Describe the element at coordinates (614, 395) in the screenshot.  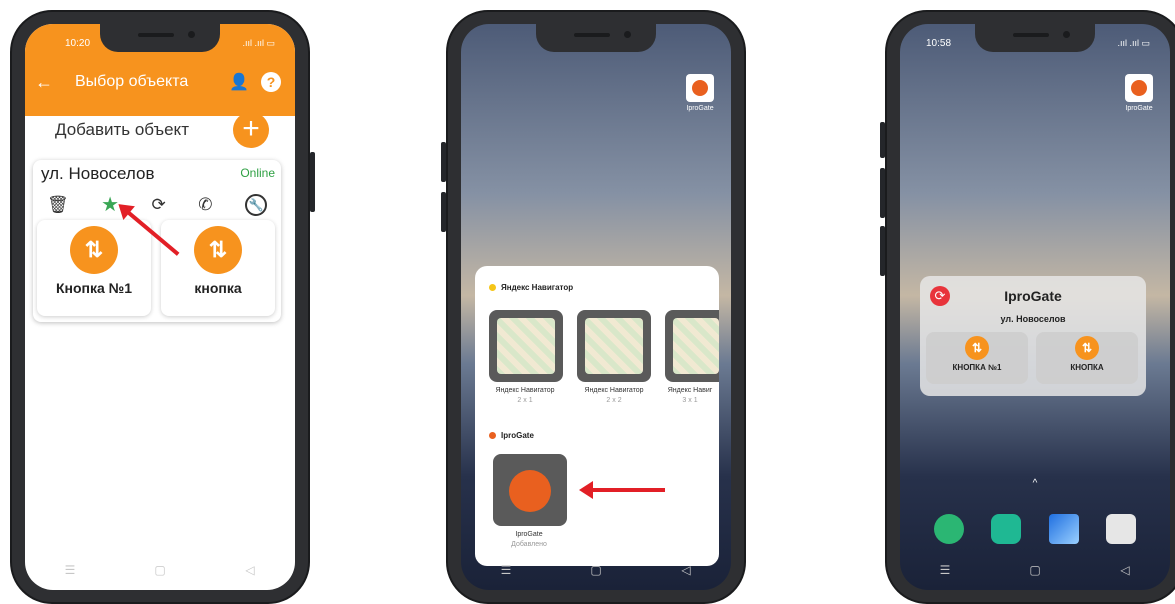
I see `widget-caption: Яндекс Навигатор 2 x 2` at that location.